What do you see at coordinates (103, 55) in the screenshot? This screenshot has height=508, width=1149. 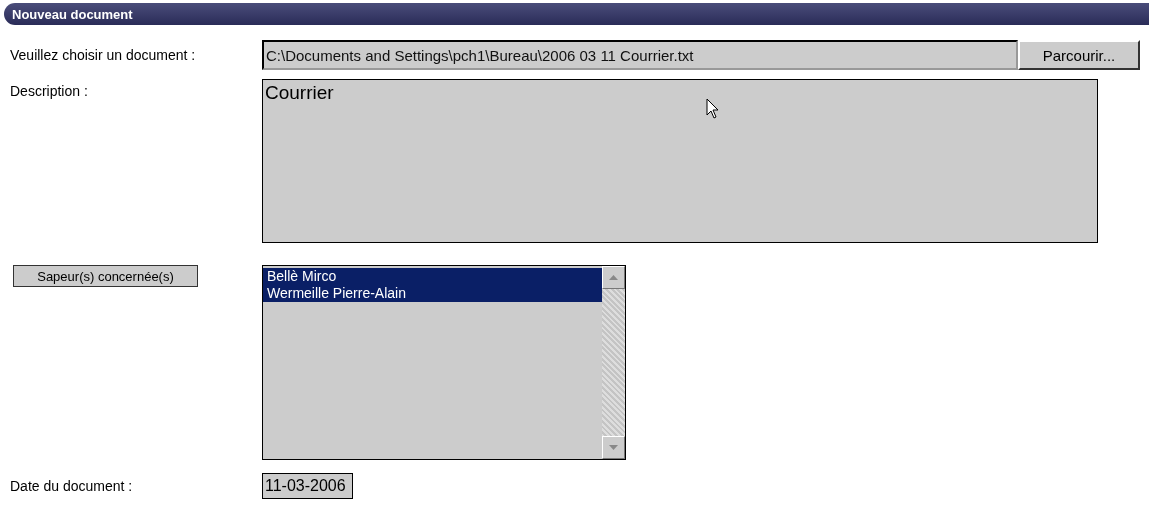 I see `field-label: Veuillez choisir un document :` at bounding box center [103, 55].